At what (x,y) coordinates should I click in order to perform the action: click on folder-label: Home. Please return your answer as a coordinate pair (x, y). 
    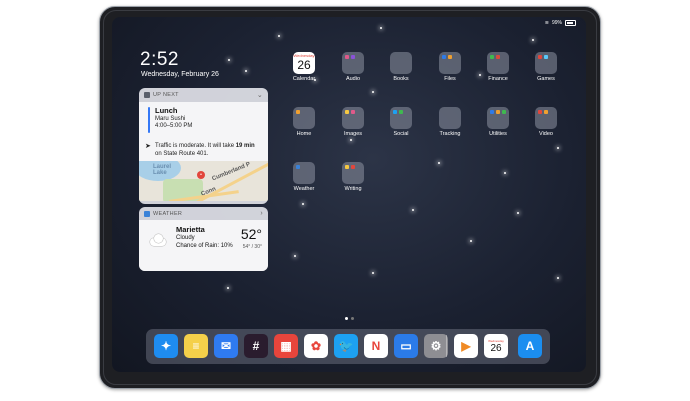
    Looking at the image, I should click on (304, 134).